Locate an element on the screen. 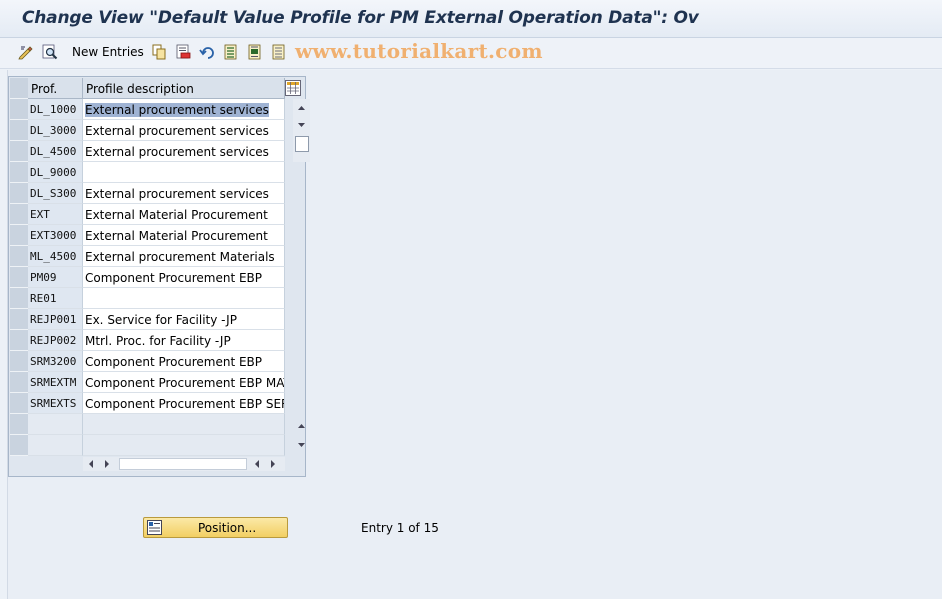 The width and height of the screenshot is (942, 599). horizontal-scrollbar-right is located at coordinates (267, 464).